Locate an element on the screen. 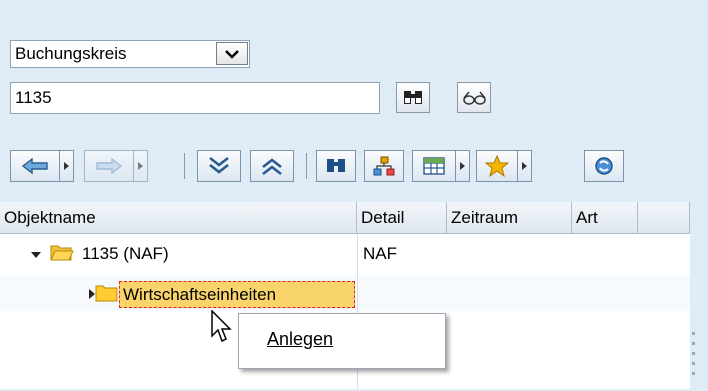 Image resolution: width=708 pixels, height=391 pixels. column-header-zeitraum: Zeitraum is located at coordinates (509, 218).